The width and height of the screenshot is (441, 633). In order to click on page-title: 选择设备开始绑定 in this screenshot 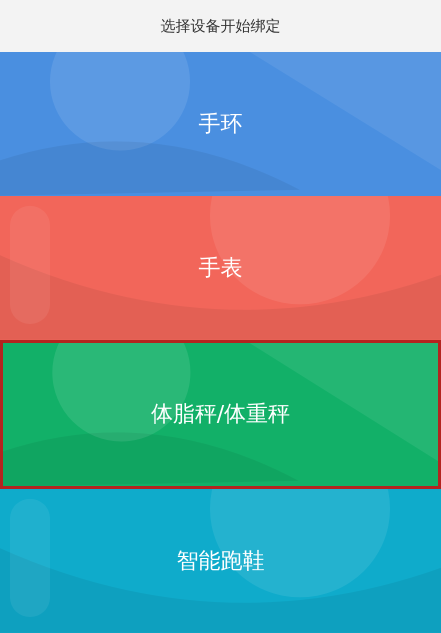, I will do `click(220, 26)`.